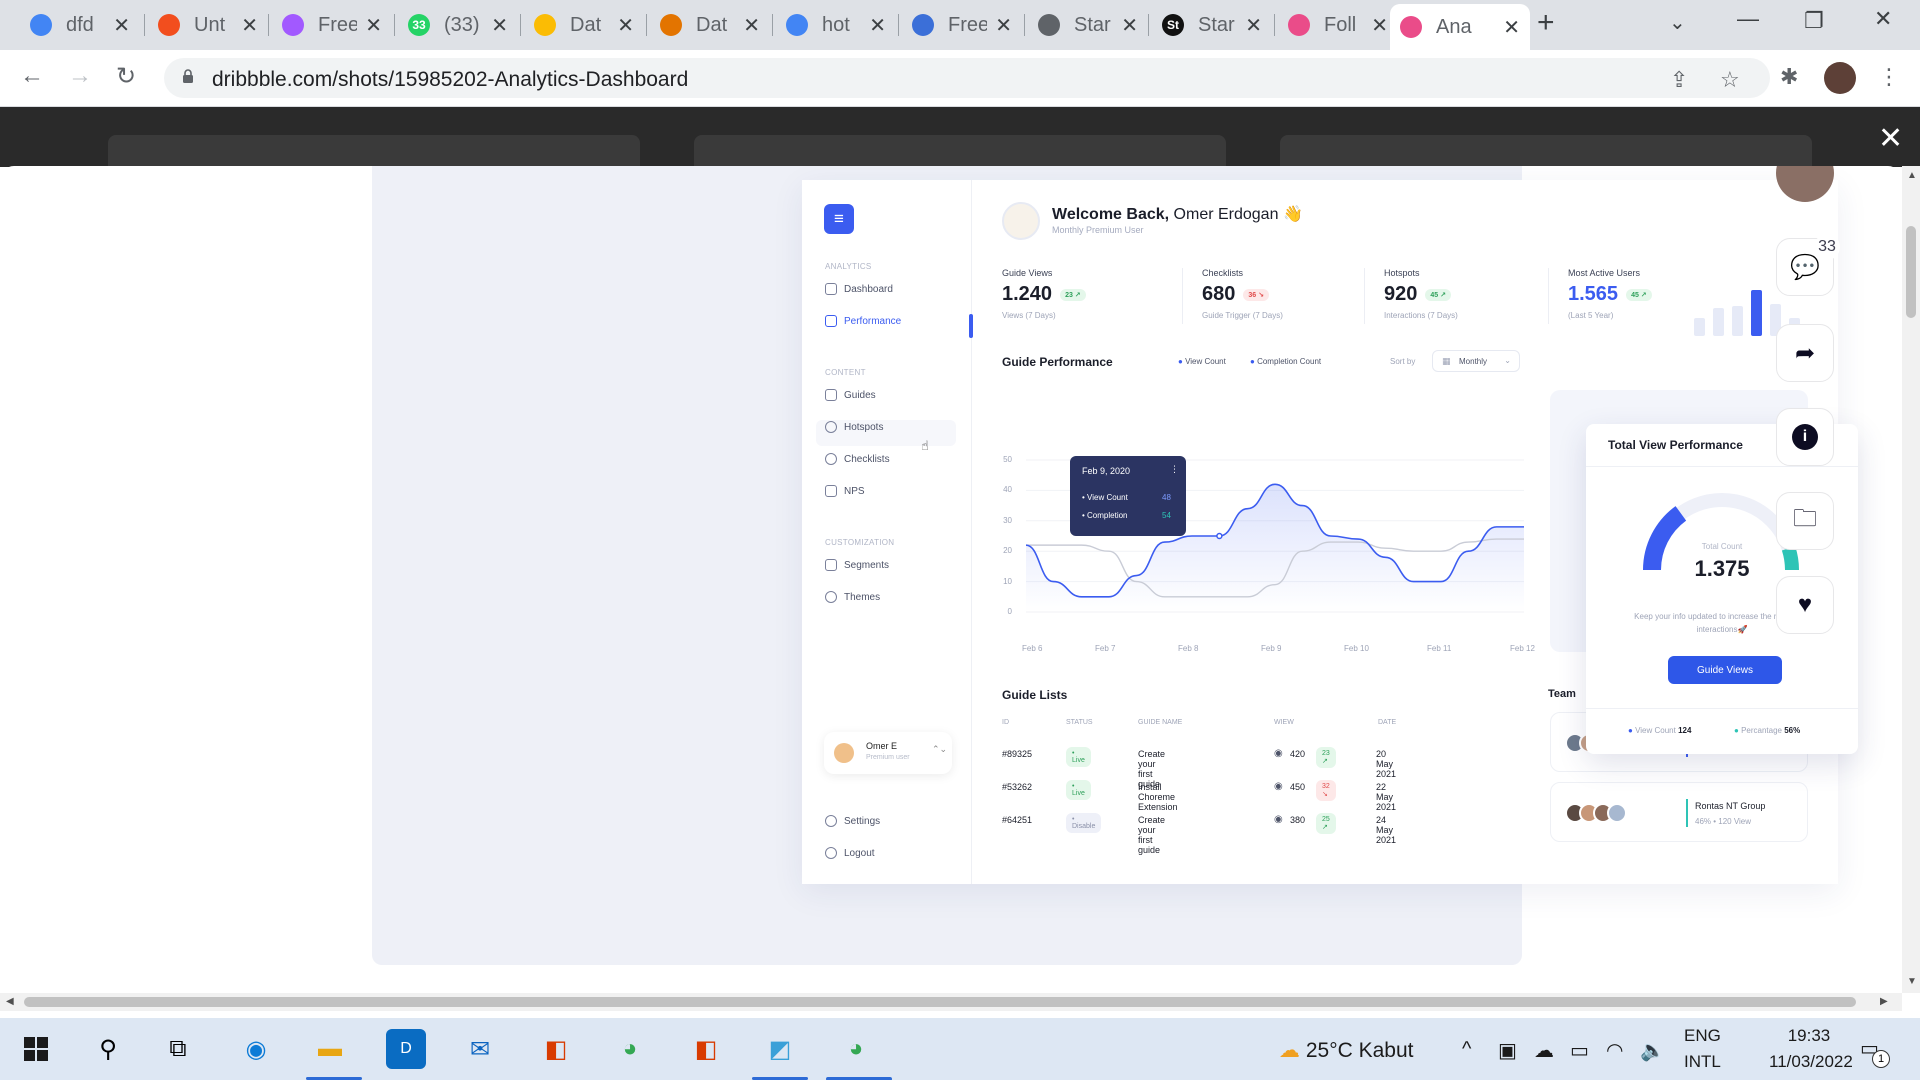 This screenshot has width=1920, height=1080. I want to click on chrome-profile-icon: ◕, so click(856, 1049).